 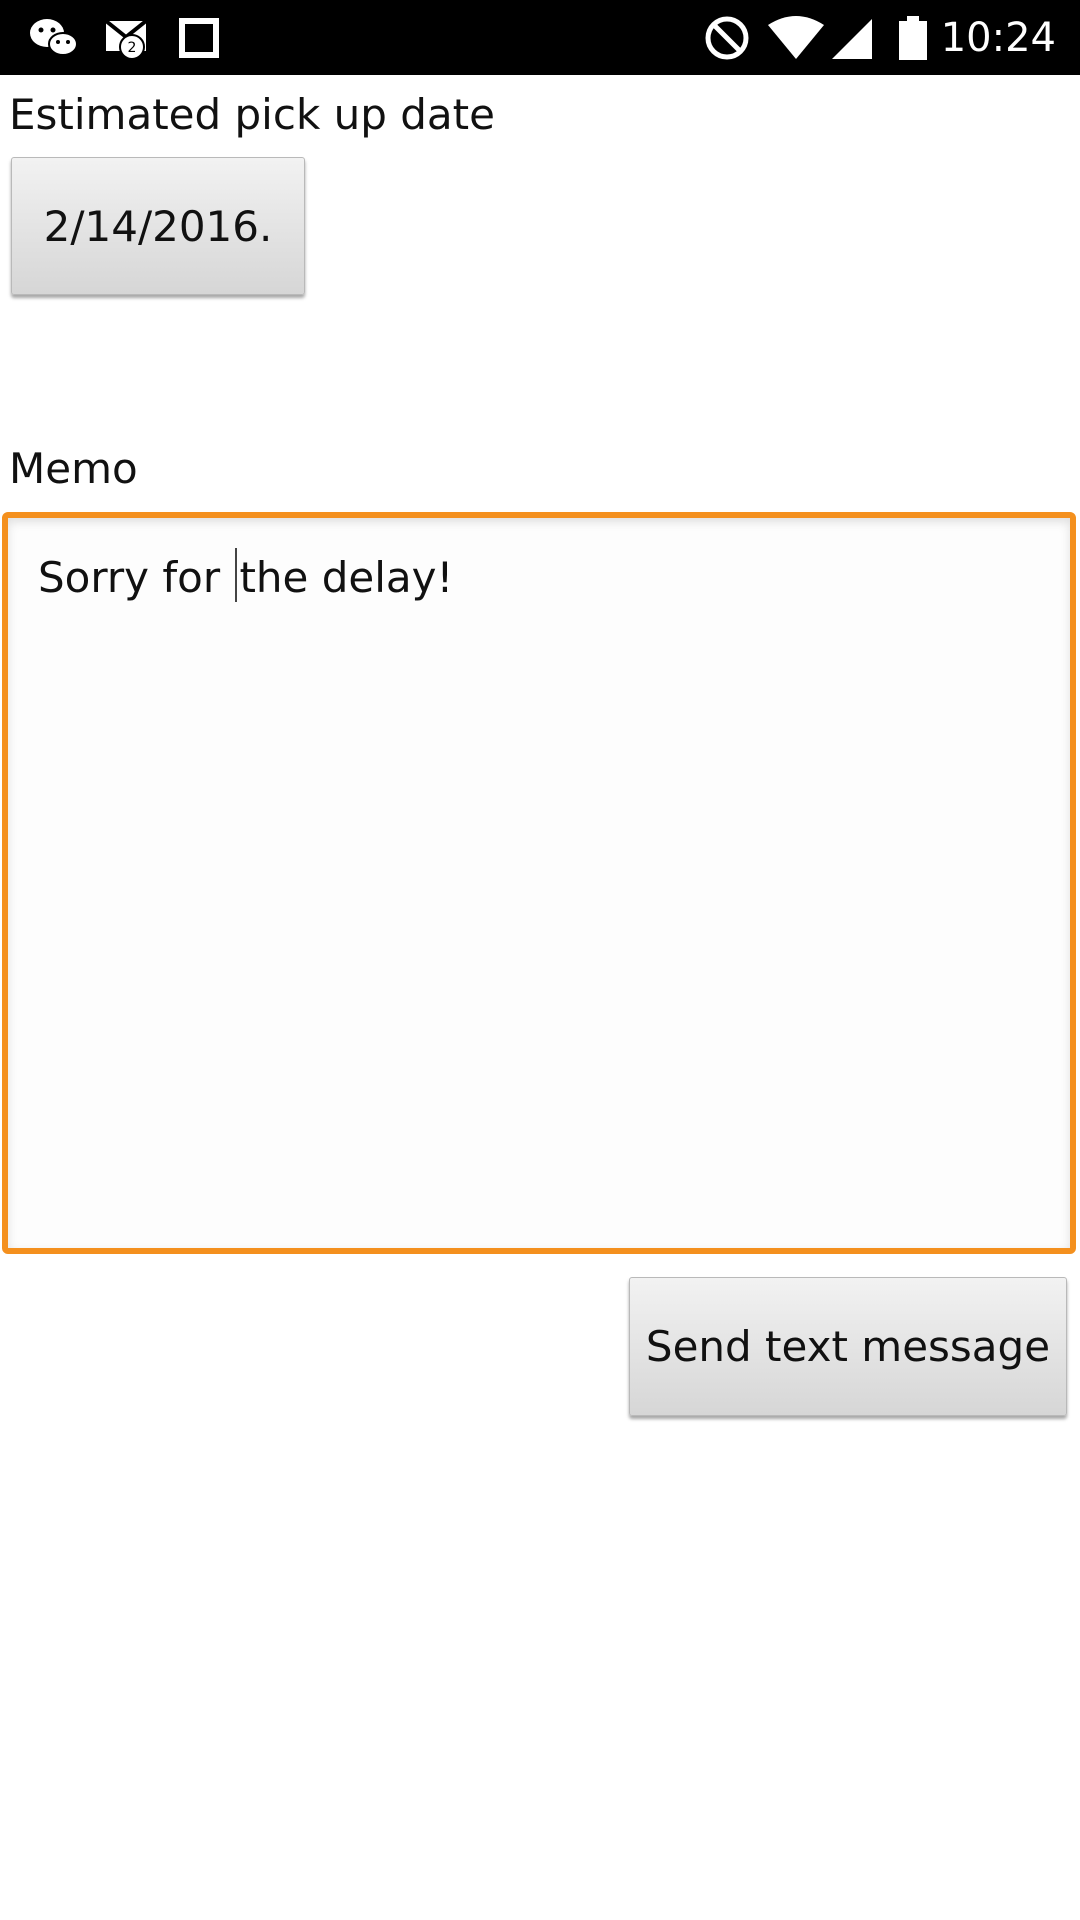 What do you see at coordinates (132, 48) in the screenshot?
I see `notification-badge: 2` at bounding box center [132, 48].